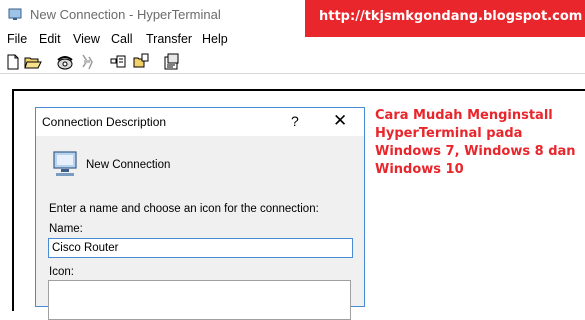 The image size is (585, 320). What do you see at coordinates (125, 14) in the screenshot?
I see `window-title: New Connection - HyperTerminal` at bounding box center [125, 14].